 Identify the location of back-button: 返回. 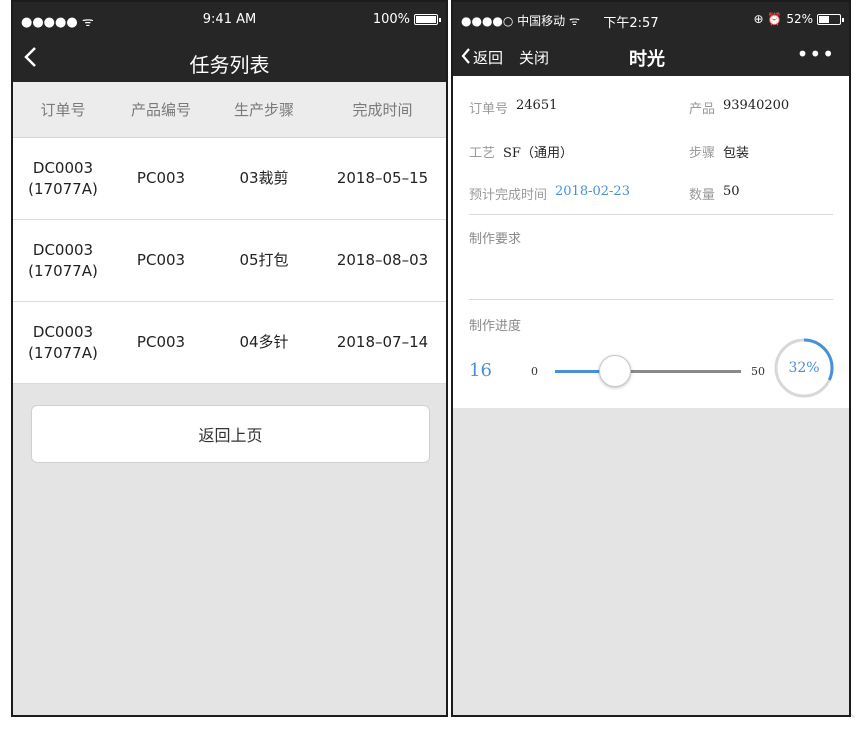
(482, 57).